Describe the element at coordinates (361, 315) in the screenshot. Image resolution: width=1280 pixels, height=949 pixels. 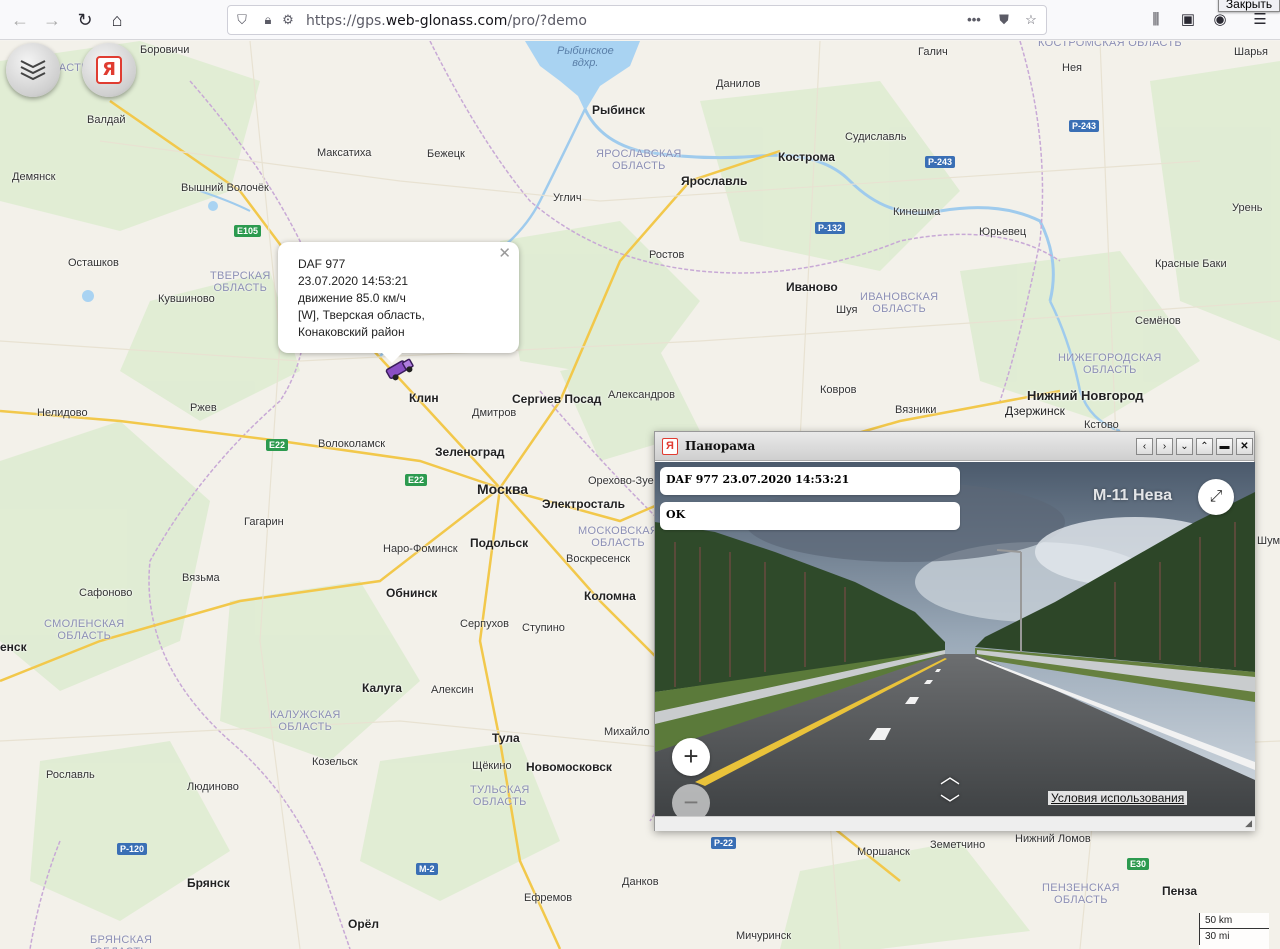
I see `popup-location: [W], Тверская область,` at that location.